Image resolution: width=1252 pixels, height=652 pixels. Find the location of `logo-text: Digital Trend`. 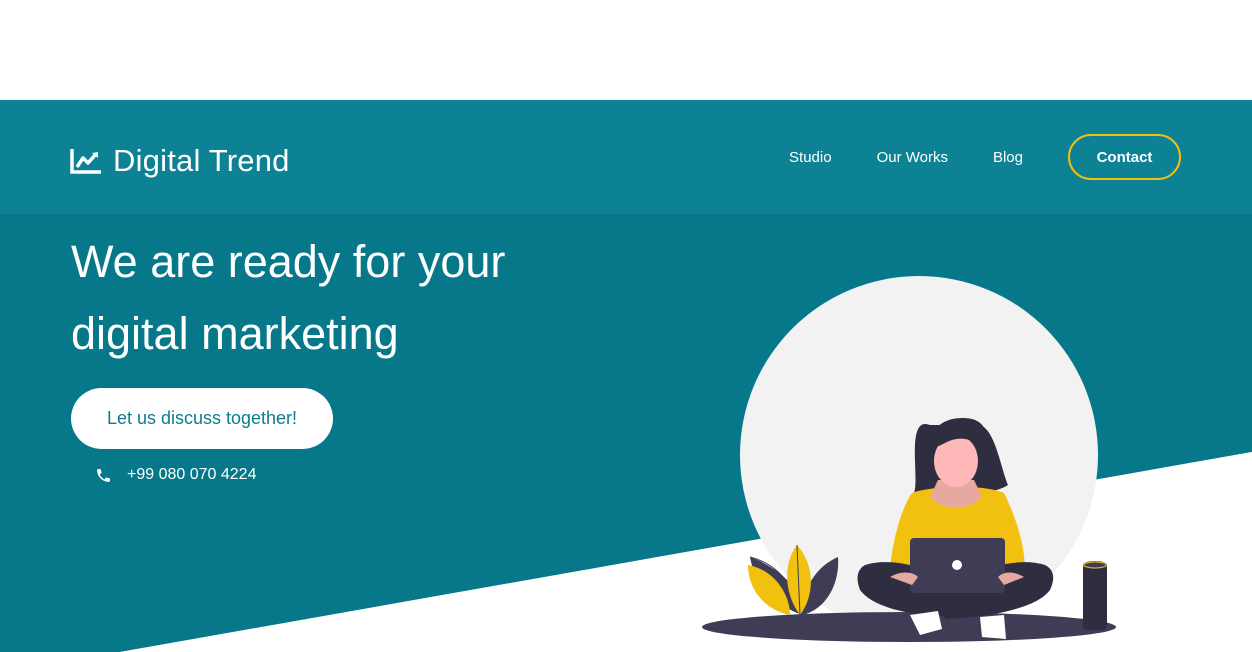

logo-text: Digital Trend is located at coordinates (201, 160).